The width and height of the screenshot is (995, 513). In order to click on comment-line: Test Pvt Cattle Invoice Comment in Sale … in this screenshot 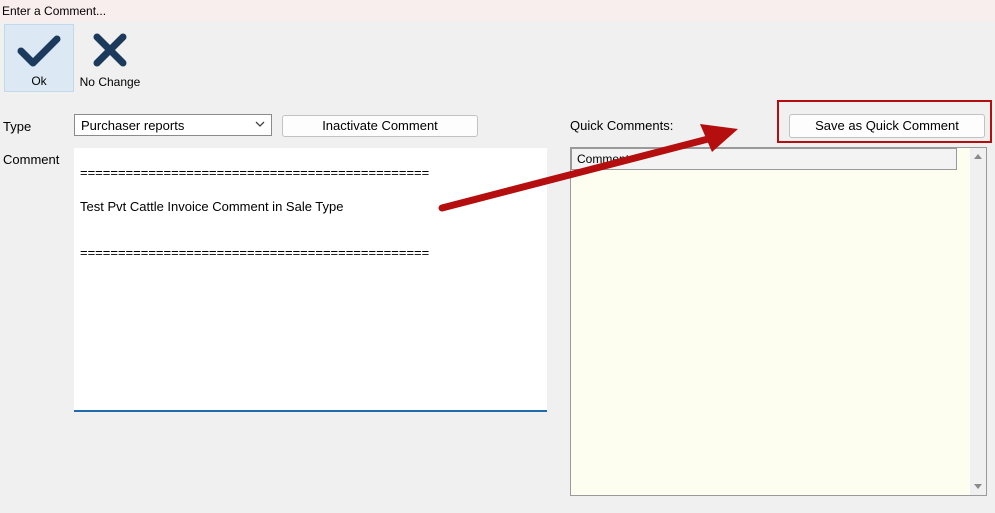, I will do `click(212, 206)`.